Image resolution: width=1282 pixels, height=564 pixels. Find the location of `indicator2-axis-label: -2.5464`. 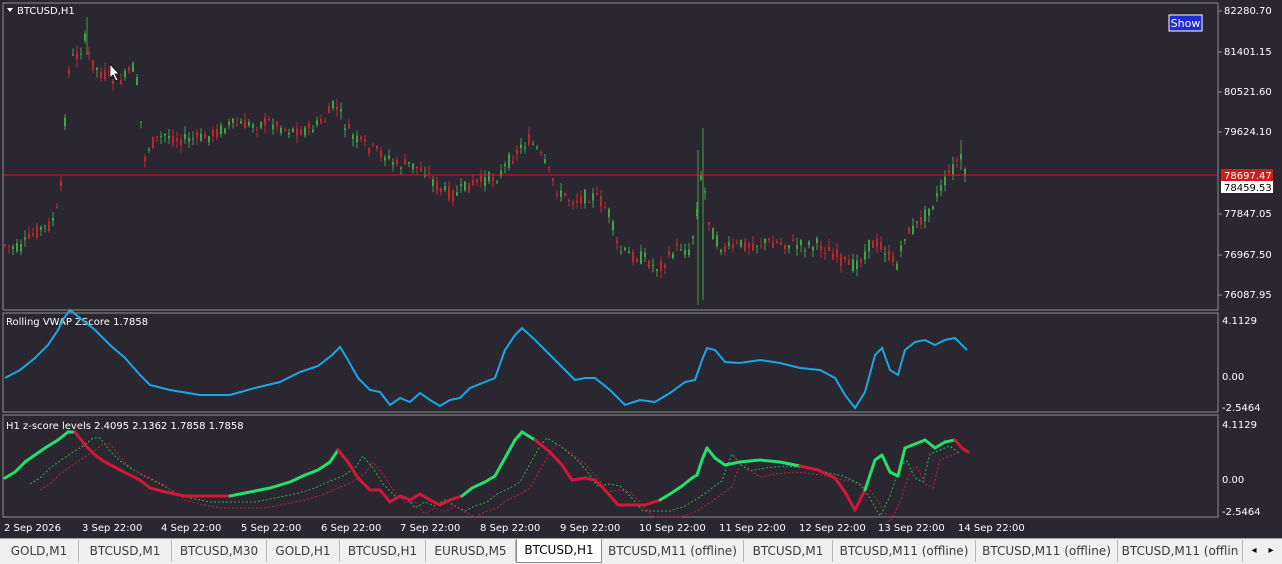

indicator2-axis-label: -2.5464 is located at coordinates (1241, 512).